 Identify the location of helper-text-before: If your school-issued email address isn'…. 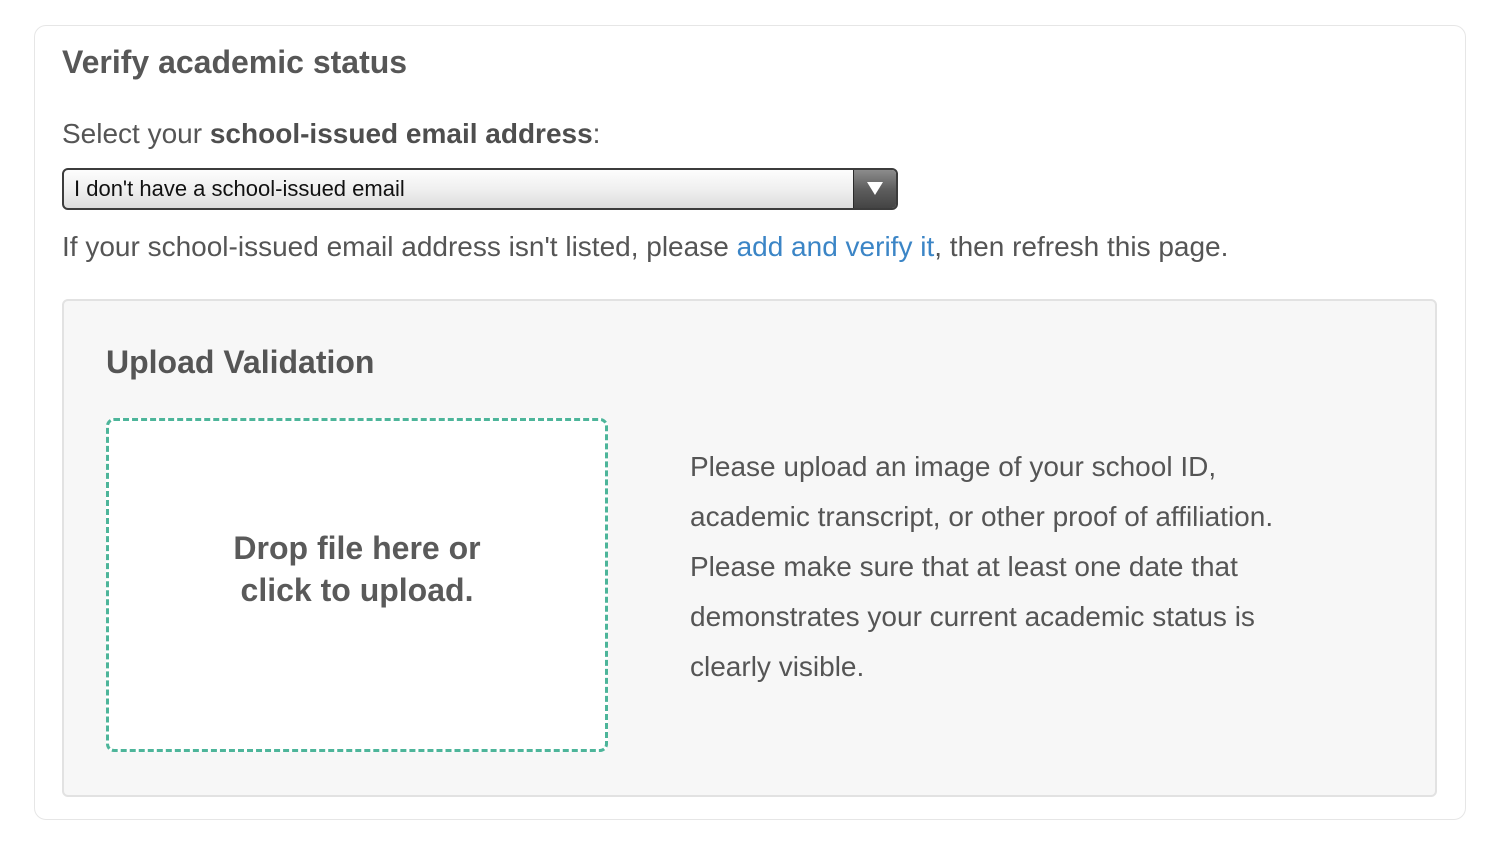
(399, 246).